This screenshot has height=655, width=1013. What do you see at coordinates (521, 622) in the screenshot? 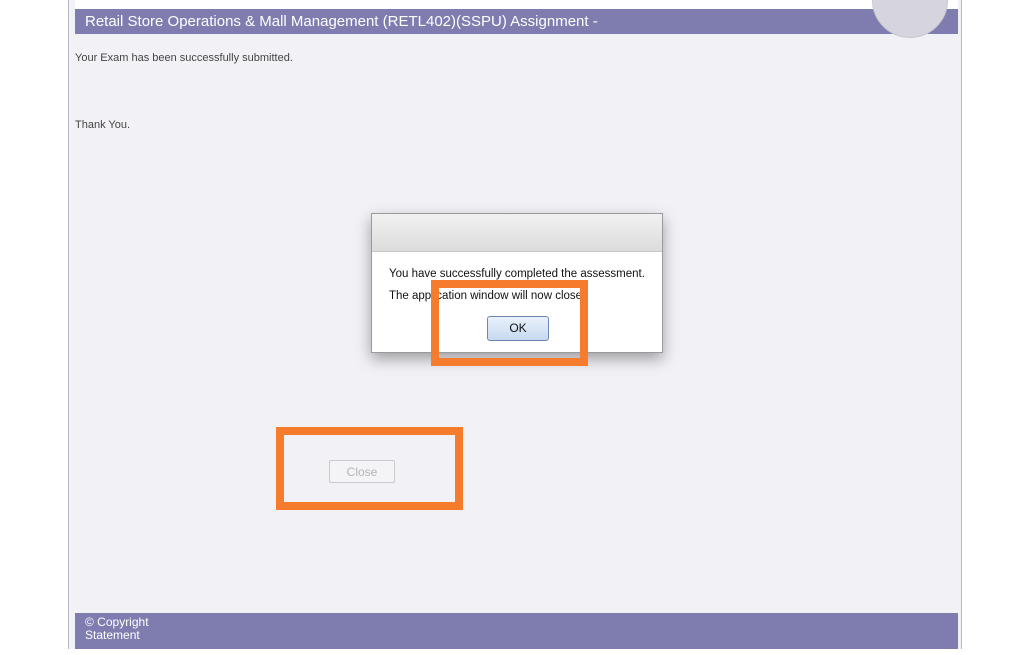
I see `copyright-text: © Copyright` at bounding box center [521, 622].